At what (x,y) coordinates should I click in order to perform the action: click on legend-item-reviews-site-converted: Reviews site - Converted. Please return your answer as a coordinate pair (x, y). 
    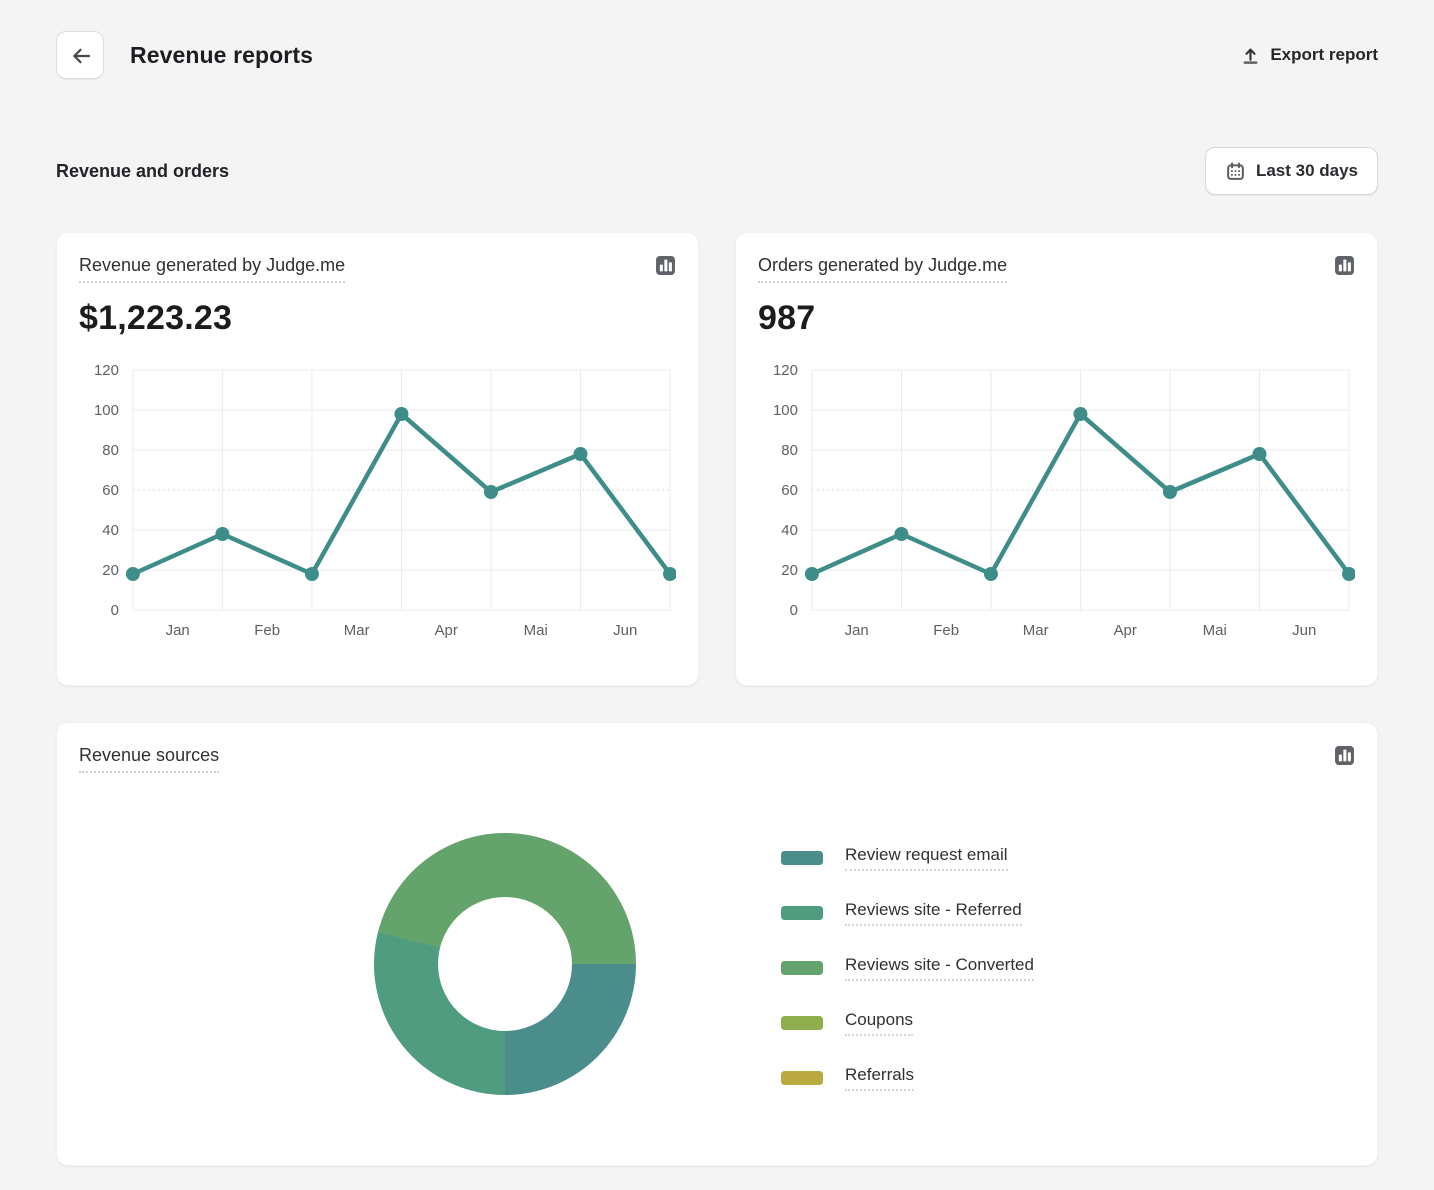
    Looking at the image, I should click on (907, 968).